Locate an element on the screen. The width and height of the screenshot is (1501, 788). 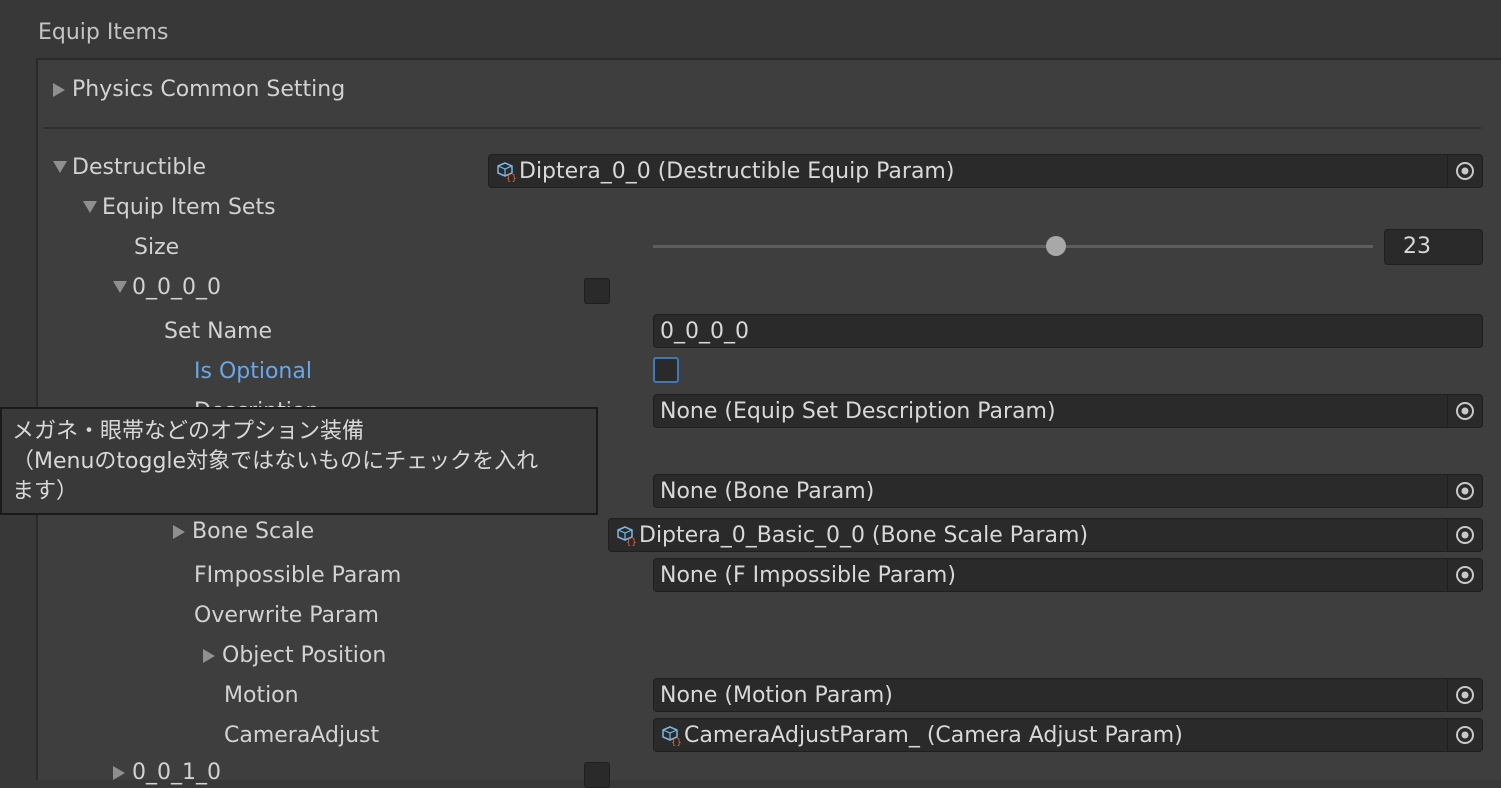
foldout-equip-item-sets: Equip Item Sets is located at coordinates (179, 208).